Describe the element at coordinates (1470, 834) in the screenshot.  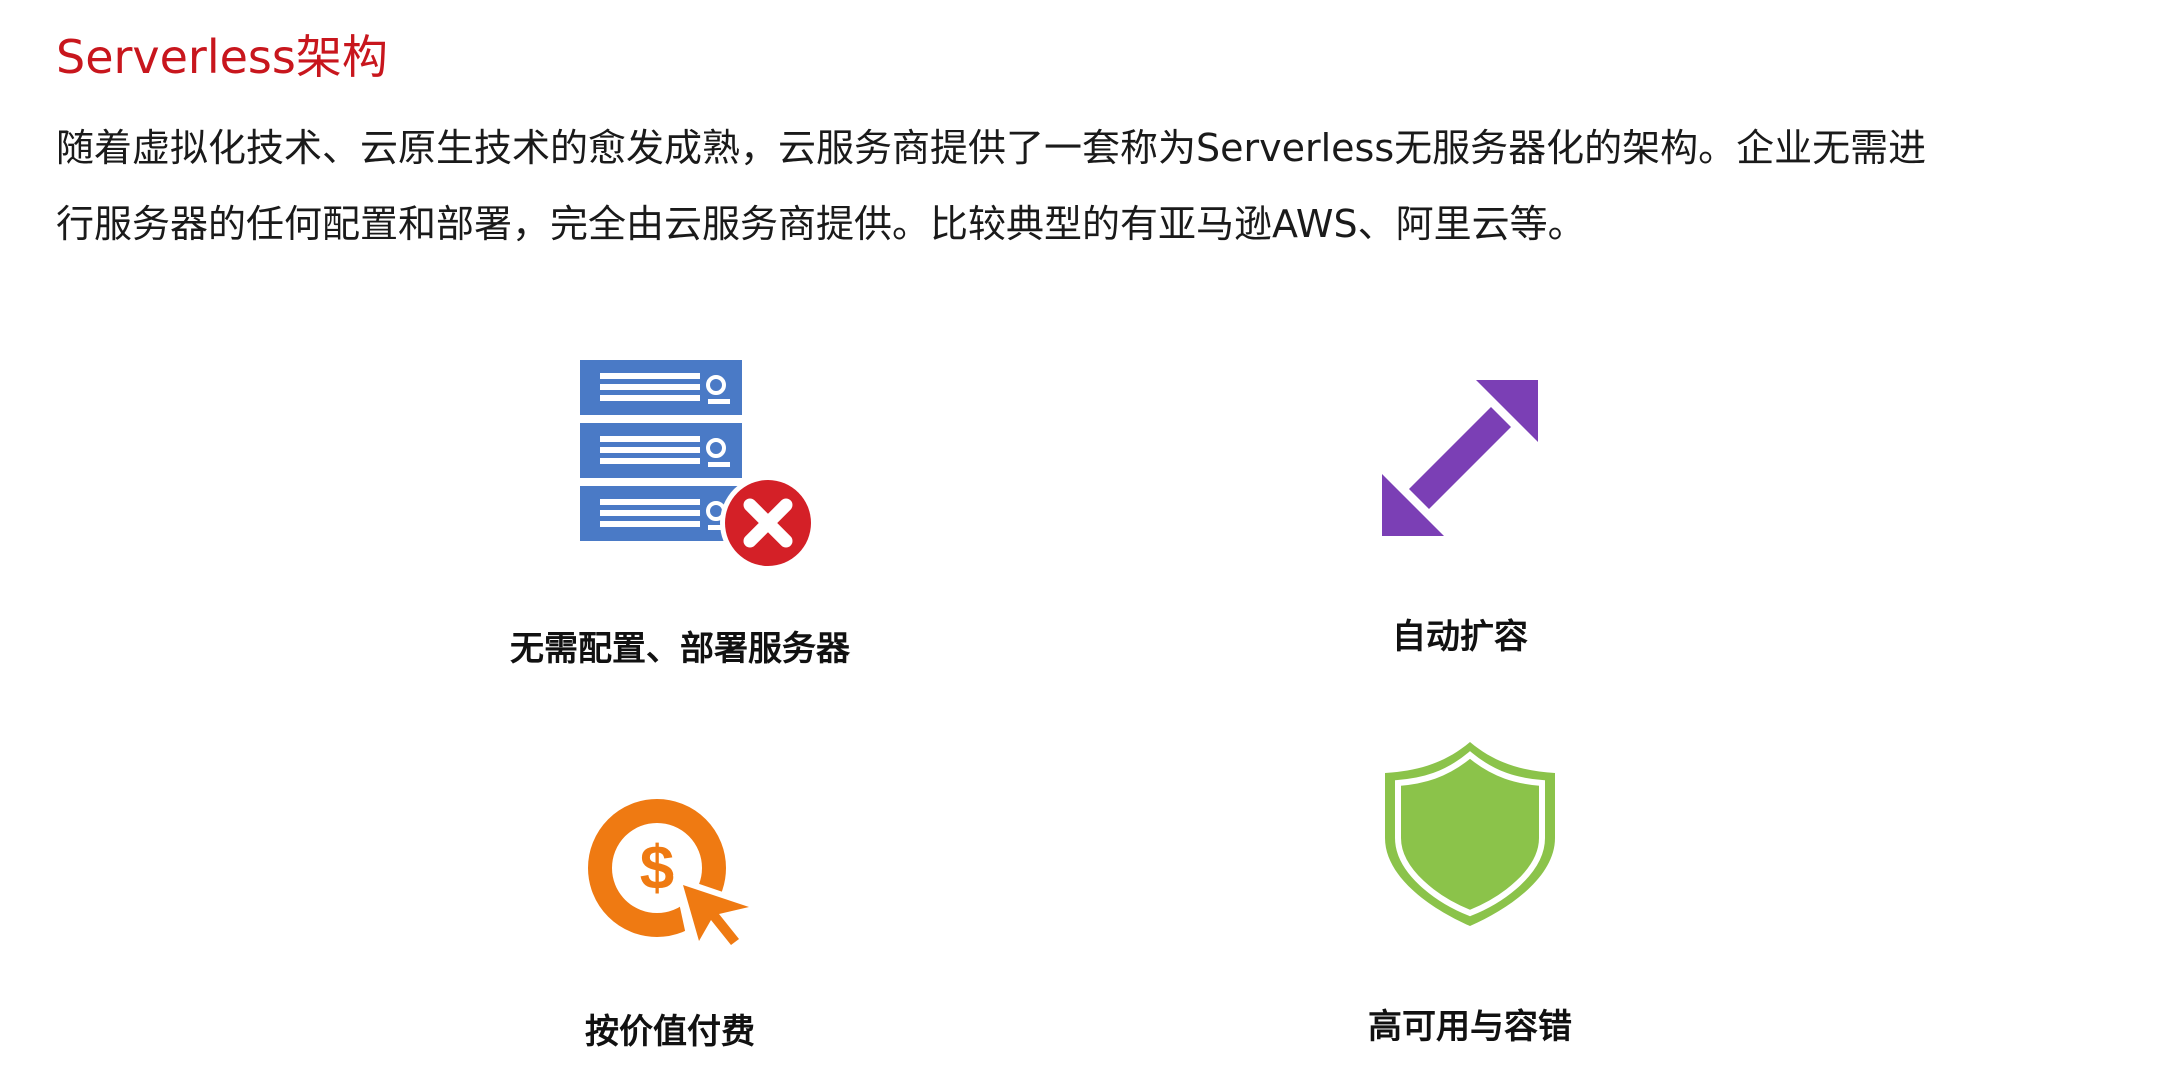
I see `shield-icon` at that location.